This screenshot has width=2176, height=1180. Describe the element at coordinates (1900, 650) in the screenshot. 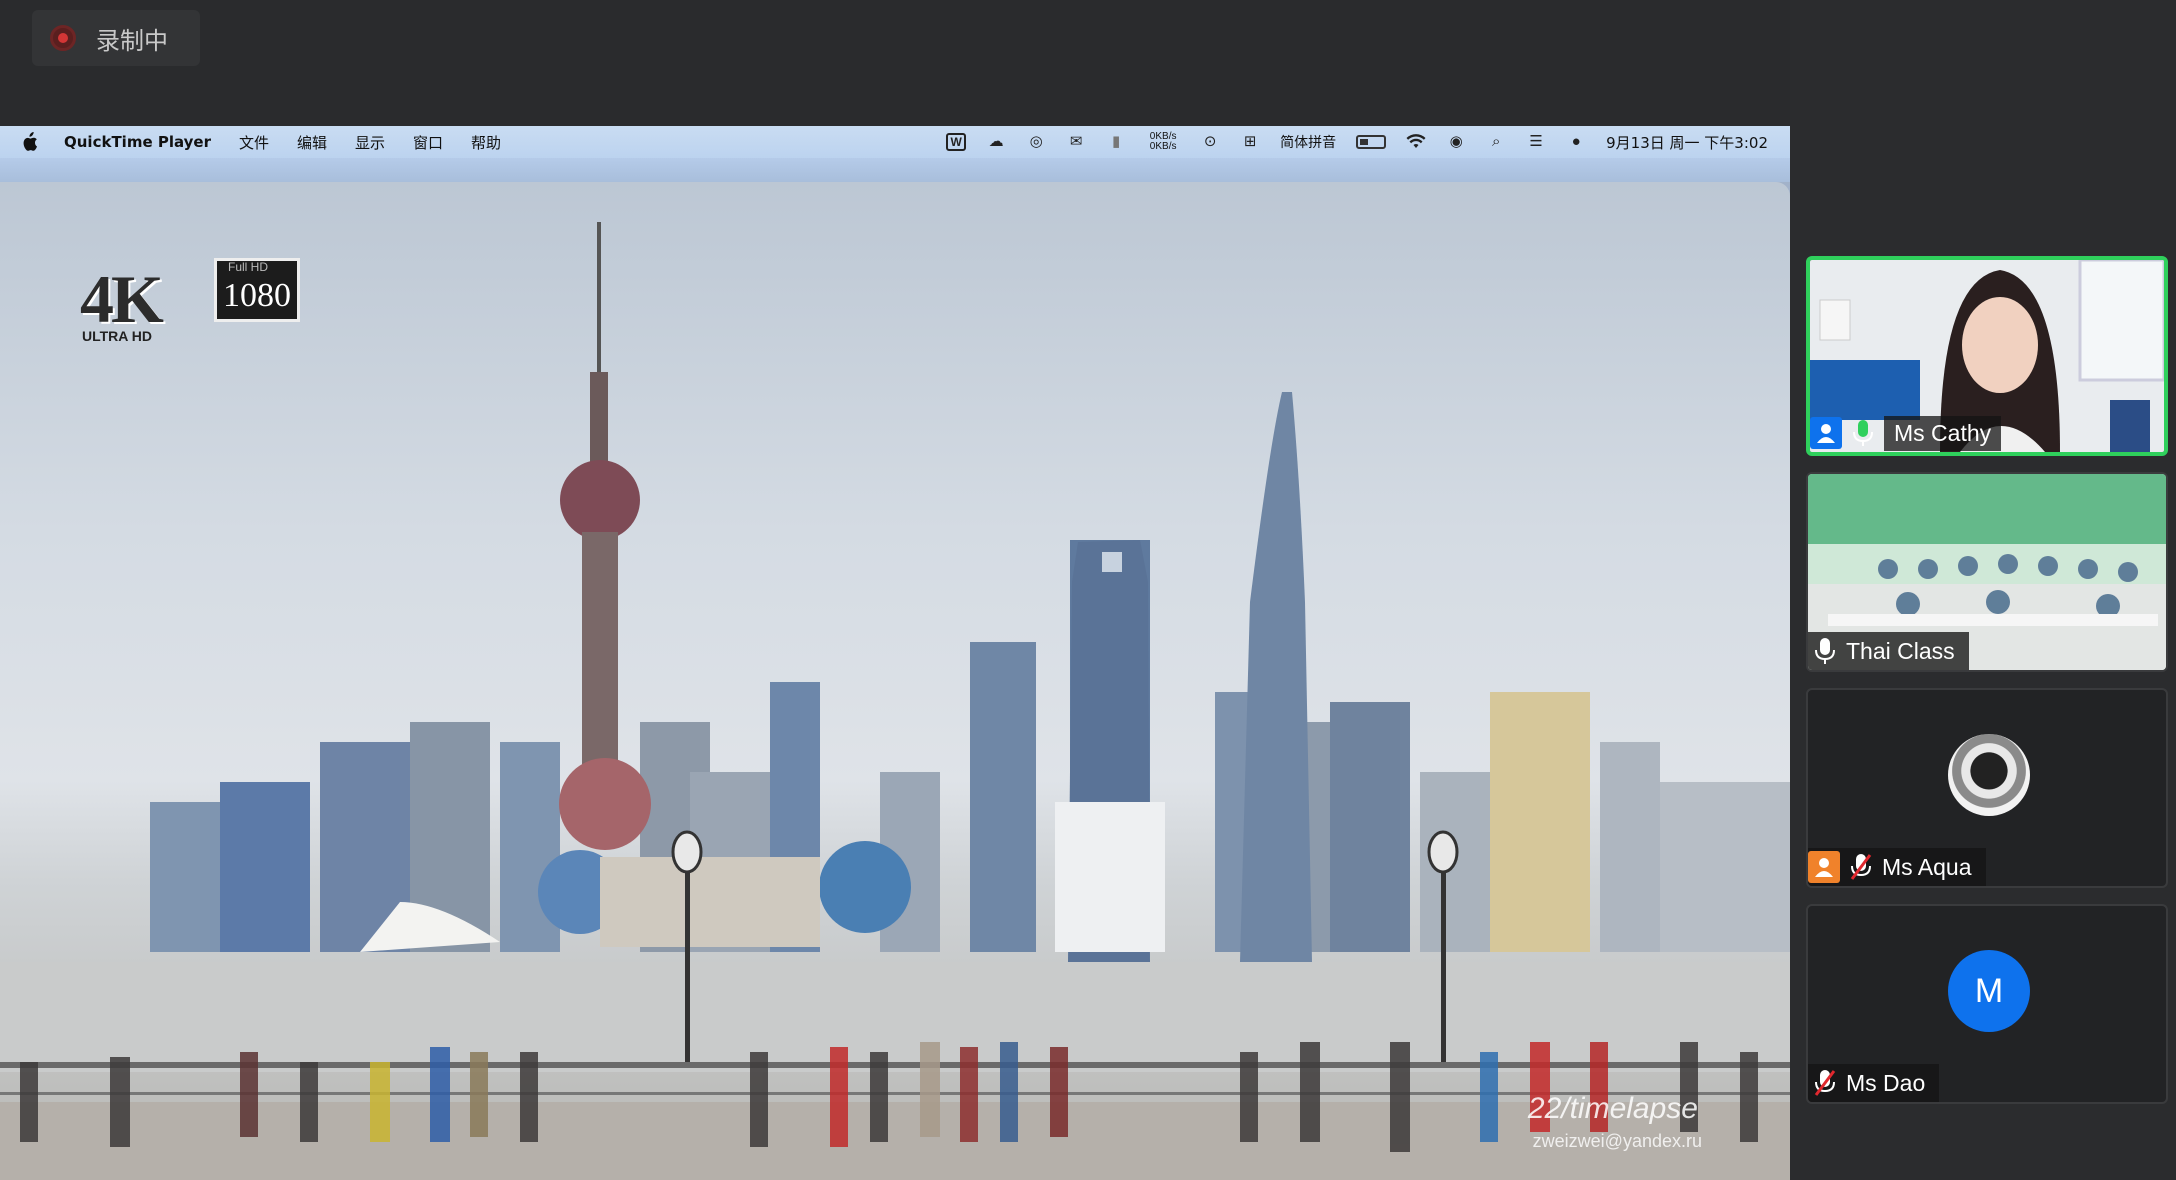

I see `participant-name: Thai Class` at that location.